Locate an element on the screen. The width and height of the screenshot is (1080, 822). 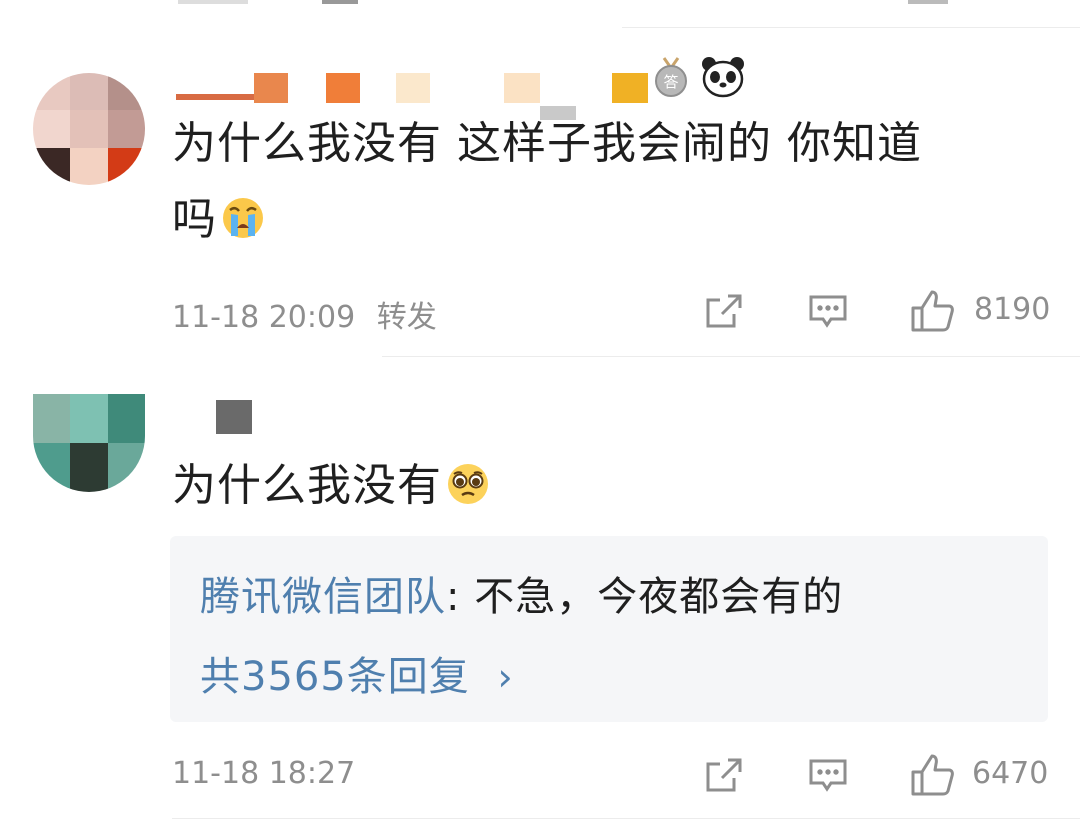
comment-text-line: 吗 is located at coordinates (612, 220).